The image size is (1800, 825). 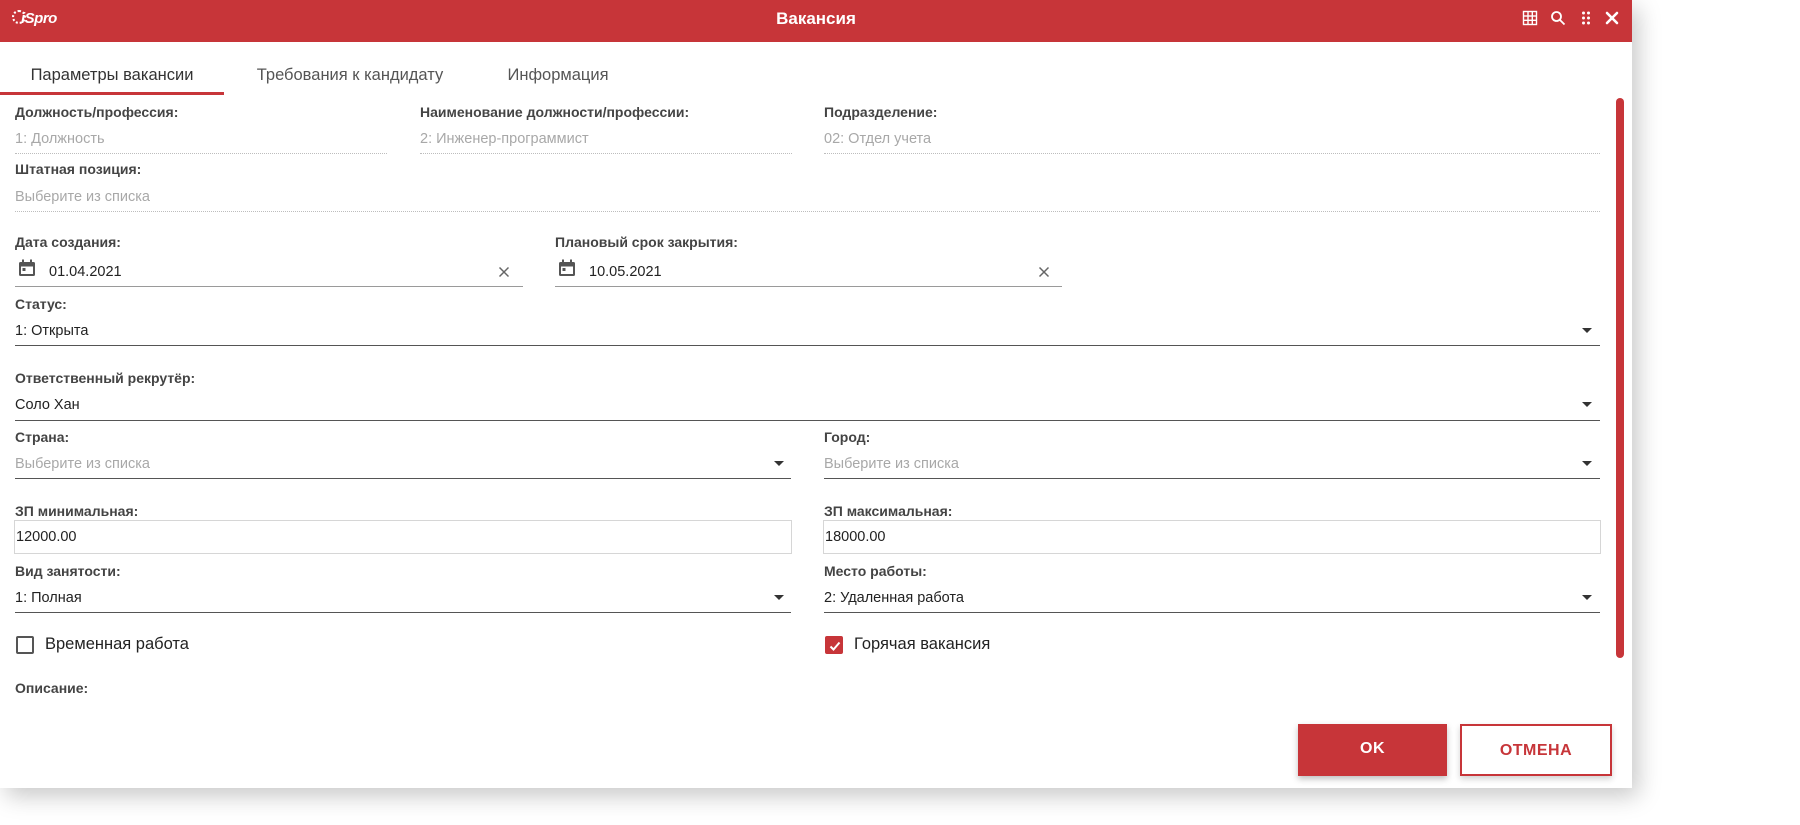 What do you see at coordinates (504, 139) in the screenshot?
I see `position-name-field: 2: Инженер-программист` at bounding box center [504, 139].